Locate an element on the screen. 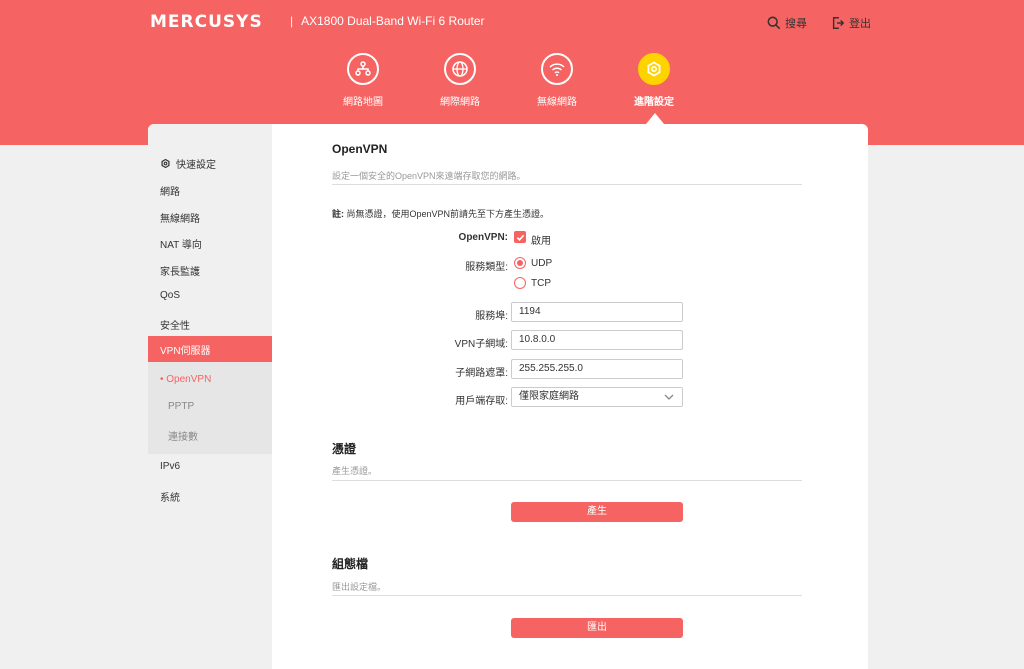  sidebar-item-security: 安全性 is located at coordinates (175, 324).